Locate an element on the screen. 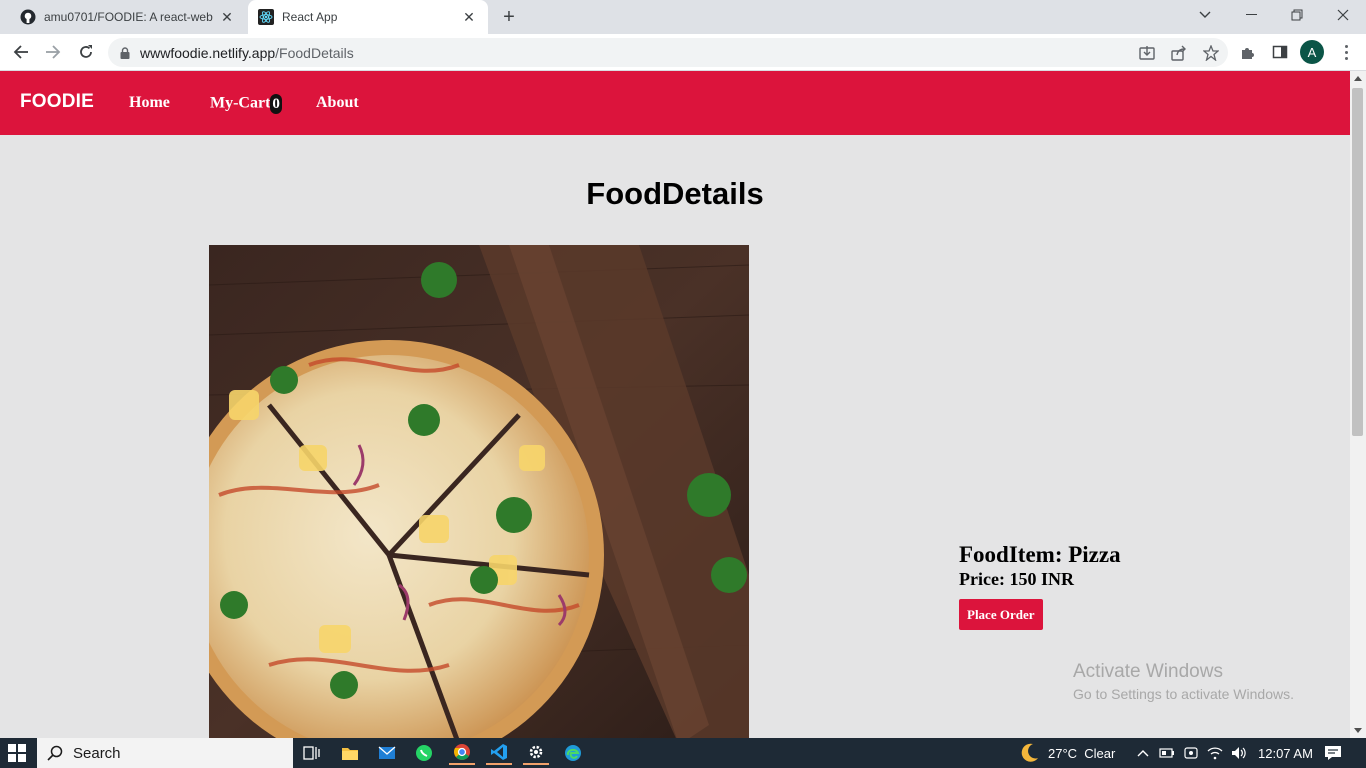  nav-cart: My-Cart 0 is located at coordinates (246, 104).